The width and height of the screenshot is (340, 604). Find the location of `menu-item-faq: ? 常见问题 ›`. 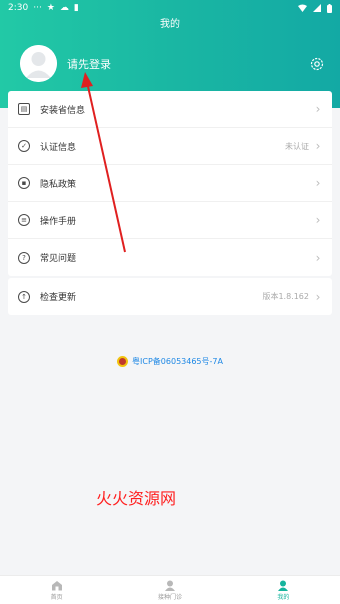

menu-item-faq: ? 常见问题 › is located at coordinates (170, 257).